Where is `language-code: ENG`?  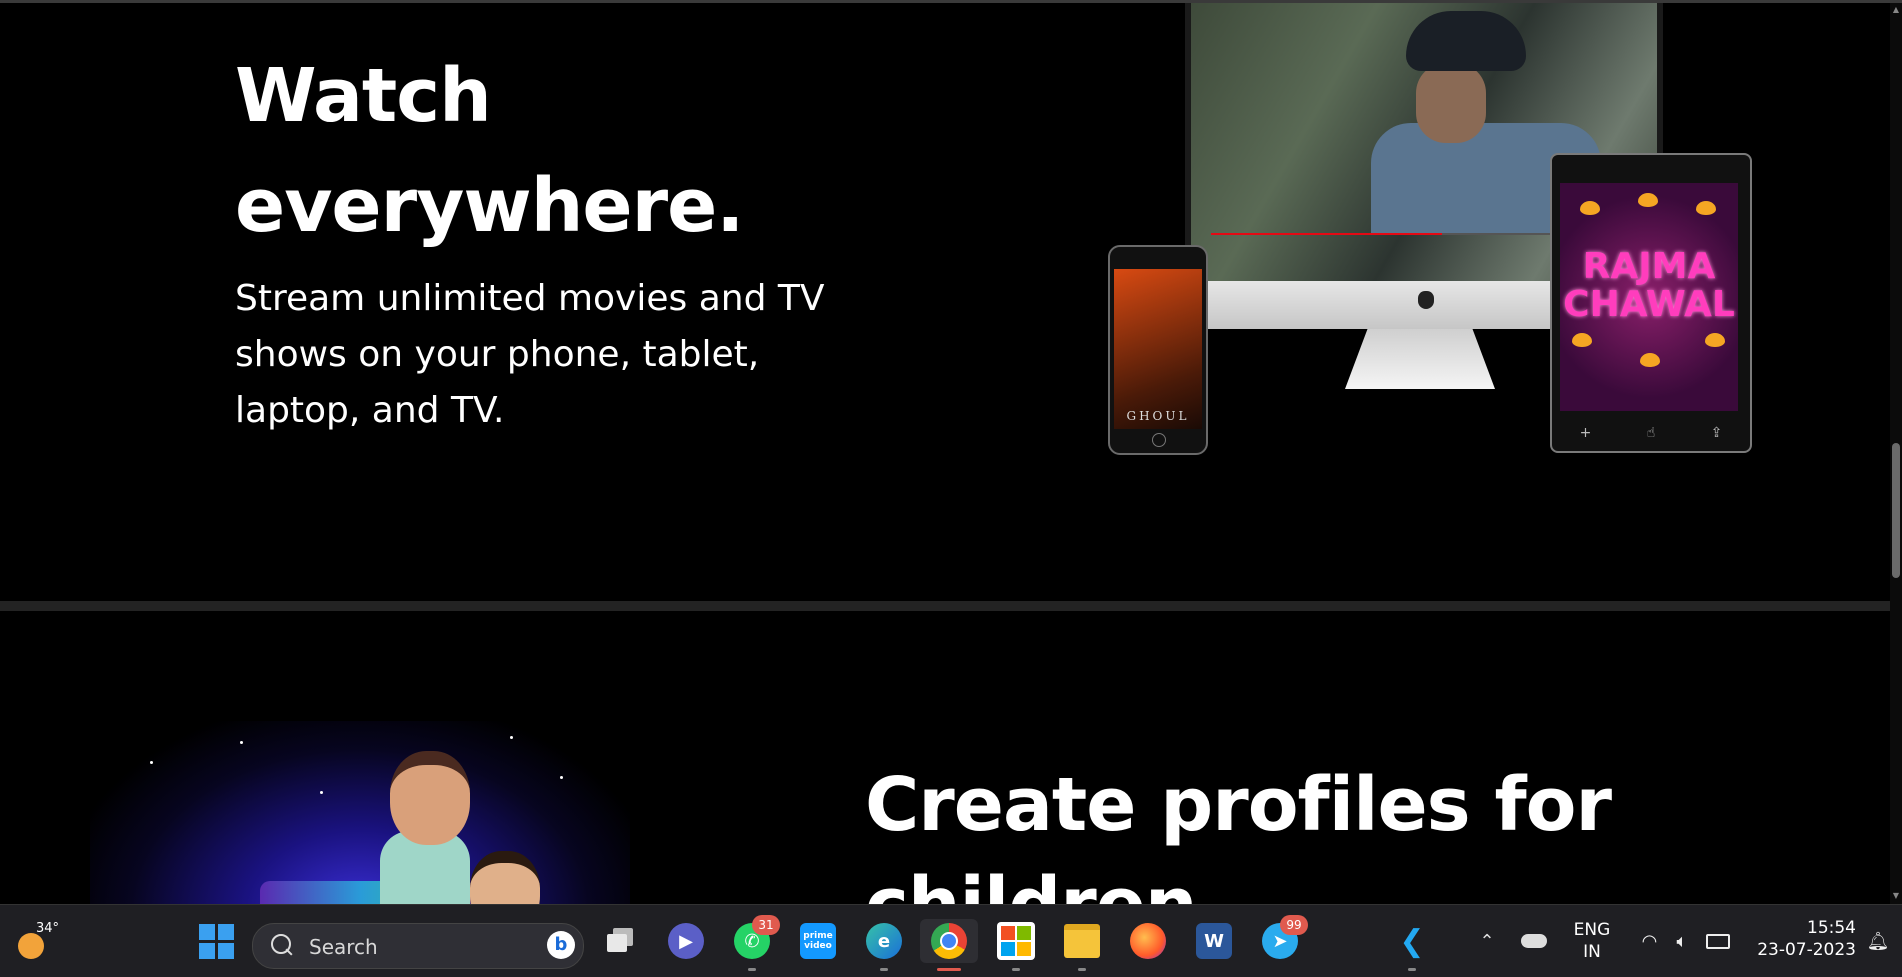 language-code: ENG is located at coordinates (1592, 930).